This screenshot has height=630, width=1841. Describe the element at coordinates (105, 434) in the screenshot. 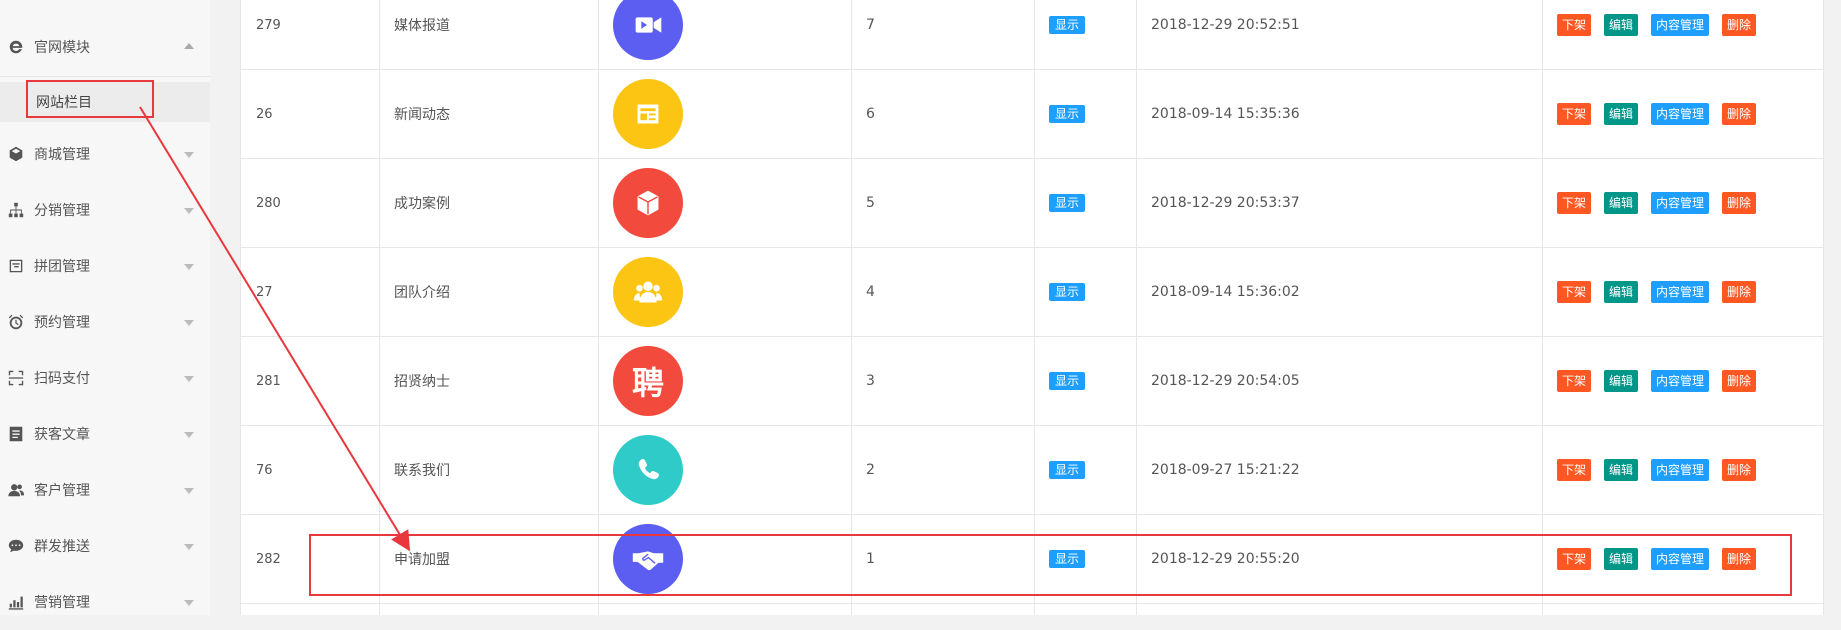

I see `sidebar-item-articles: 获客文章` at that location.